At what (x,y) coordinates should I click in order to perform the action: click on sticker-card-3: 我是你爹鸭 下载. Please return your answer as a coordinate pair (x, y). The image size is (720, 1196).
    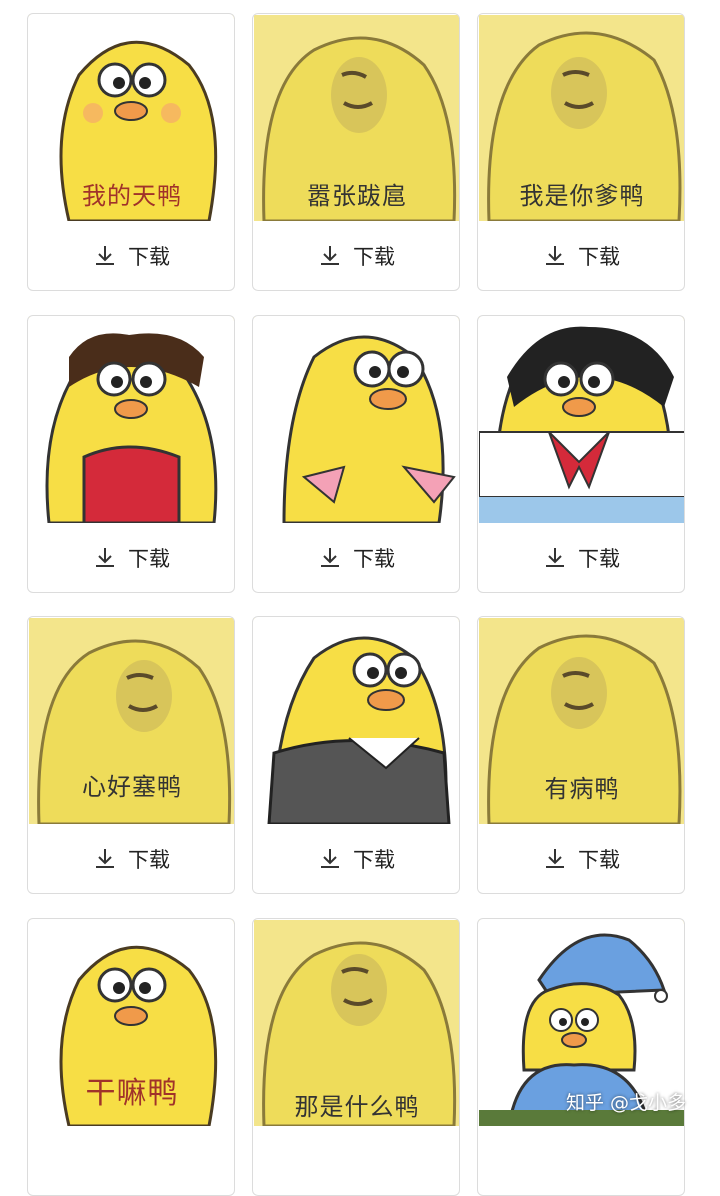
    Looking at the image, I should click on (581, 152).